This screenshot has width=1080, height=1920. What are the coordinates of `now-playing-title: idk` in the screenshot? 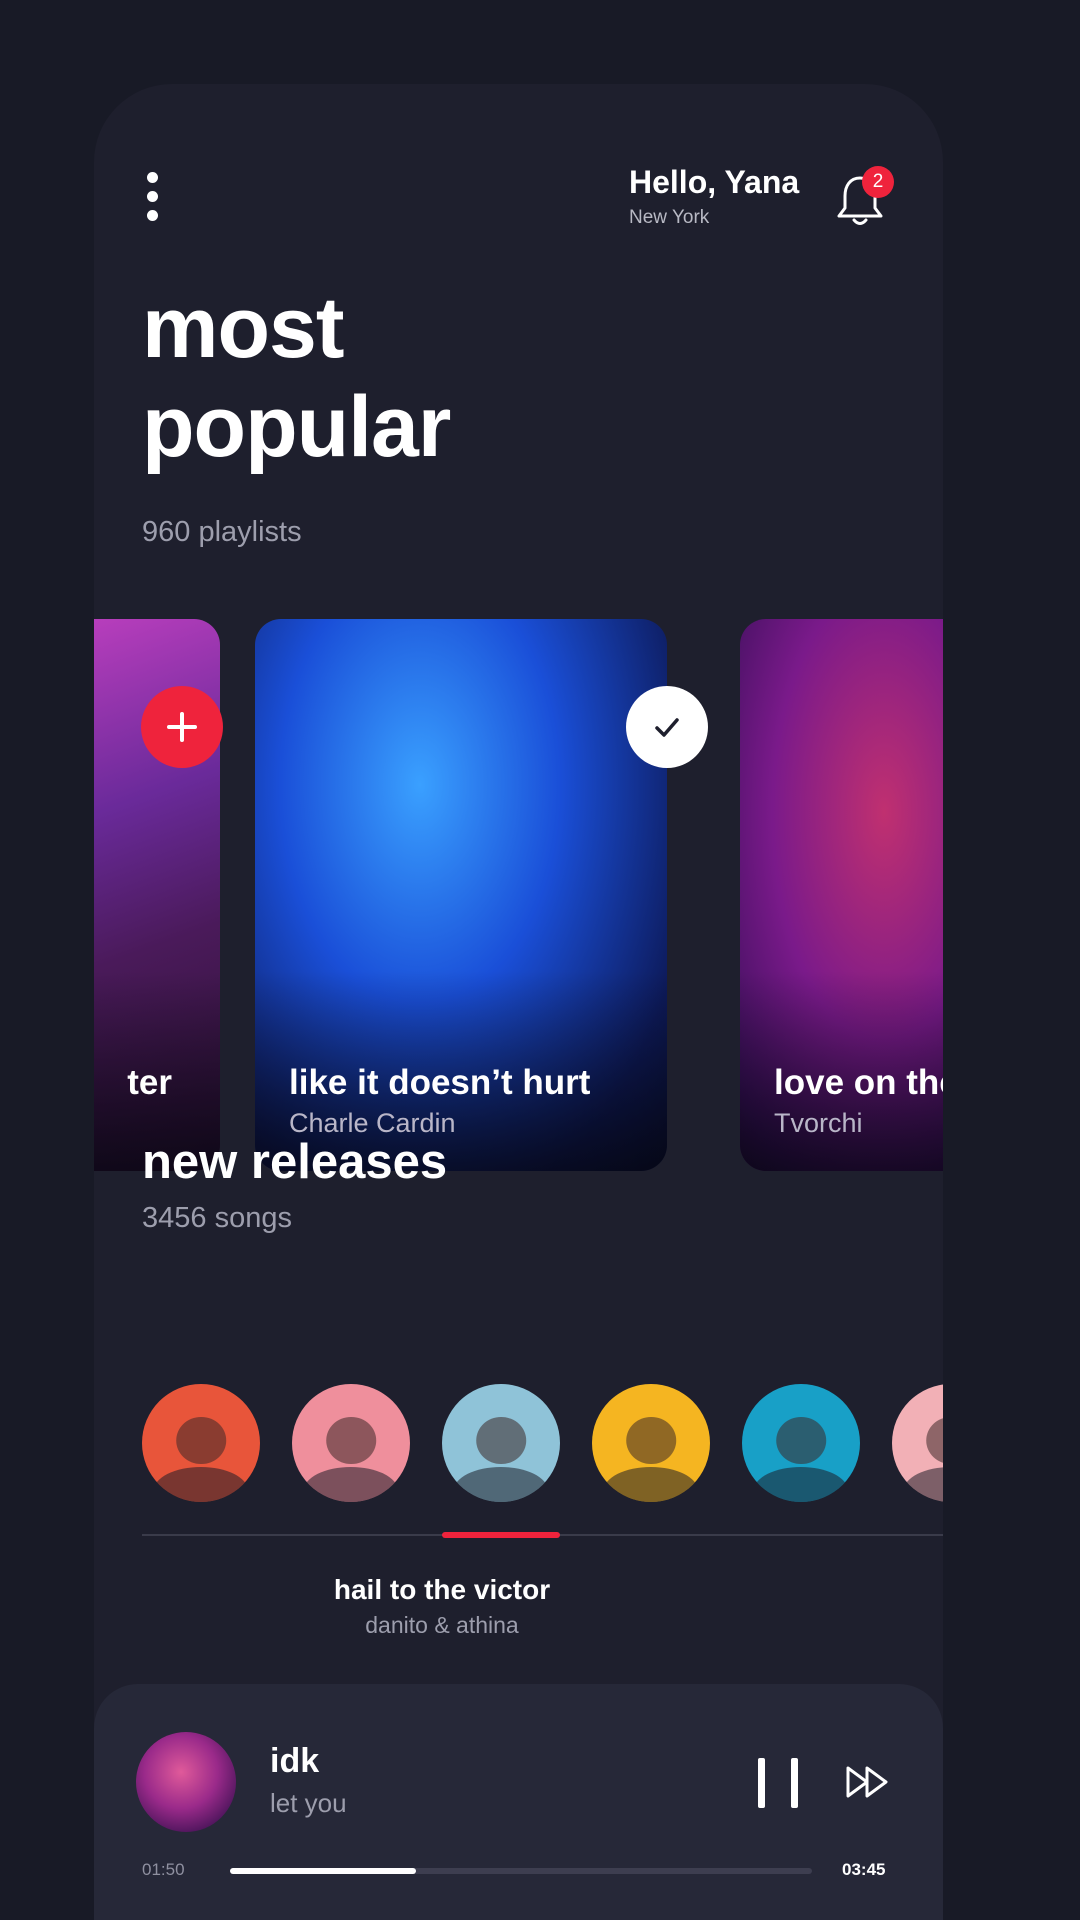 It's located at (295, 1761).